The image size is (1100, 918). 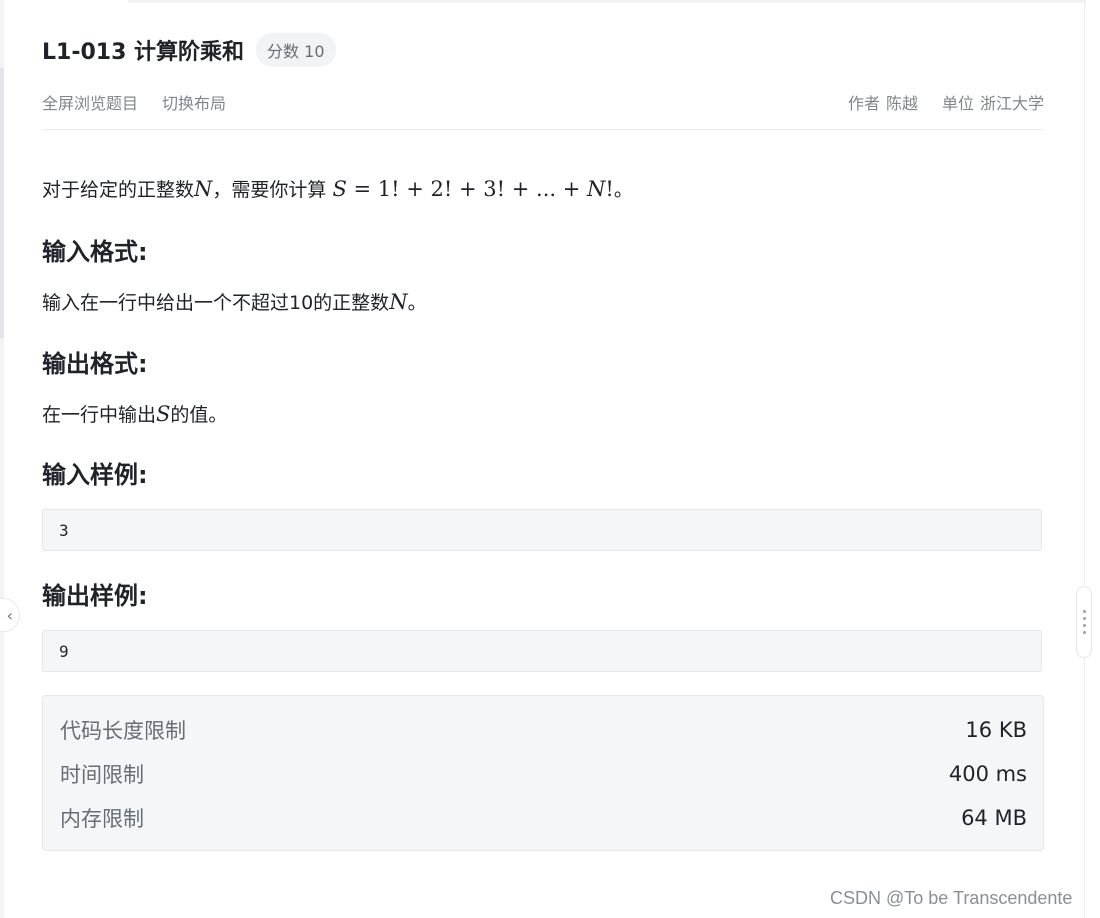 What do you see at coordinates (102, 819) in the screenshot?
I see `limit-label: 内存限制` at bounding box center [102, 819].